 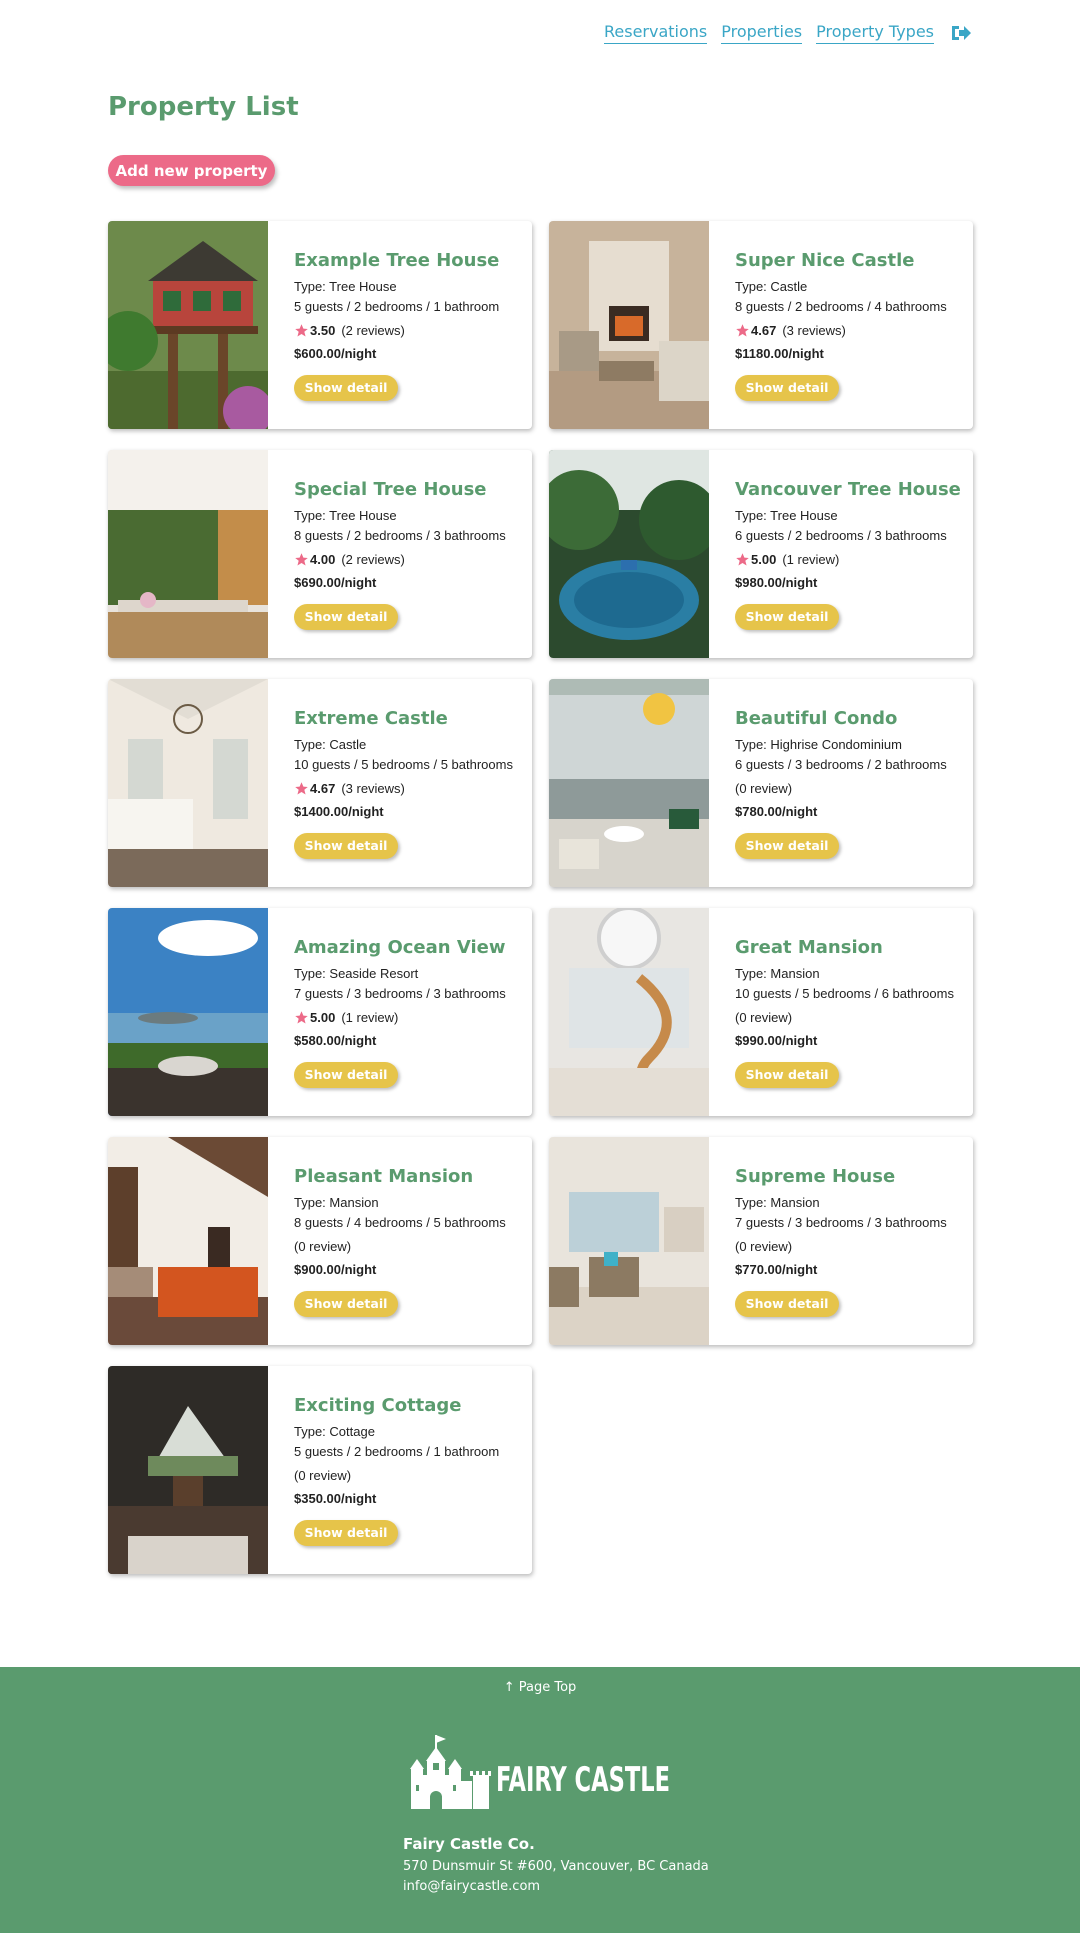 What do you see at coordinates (339, 811) in the screenshot?
I see `property-price: $1400.00/night` at bounding box center [339, 811].